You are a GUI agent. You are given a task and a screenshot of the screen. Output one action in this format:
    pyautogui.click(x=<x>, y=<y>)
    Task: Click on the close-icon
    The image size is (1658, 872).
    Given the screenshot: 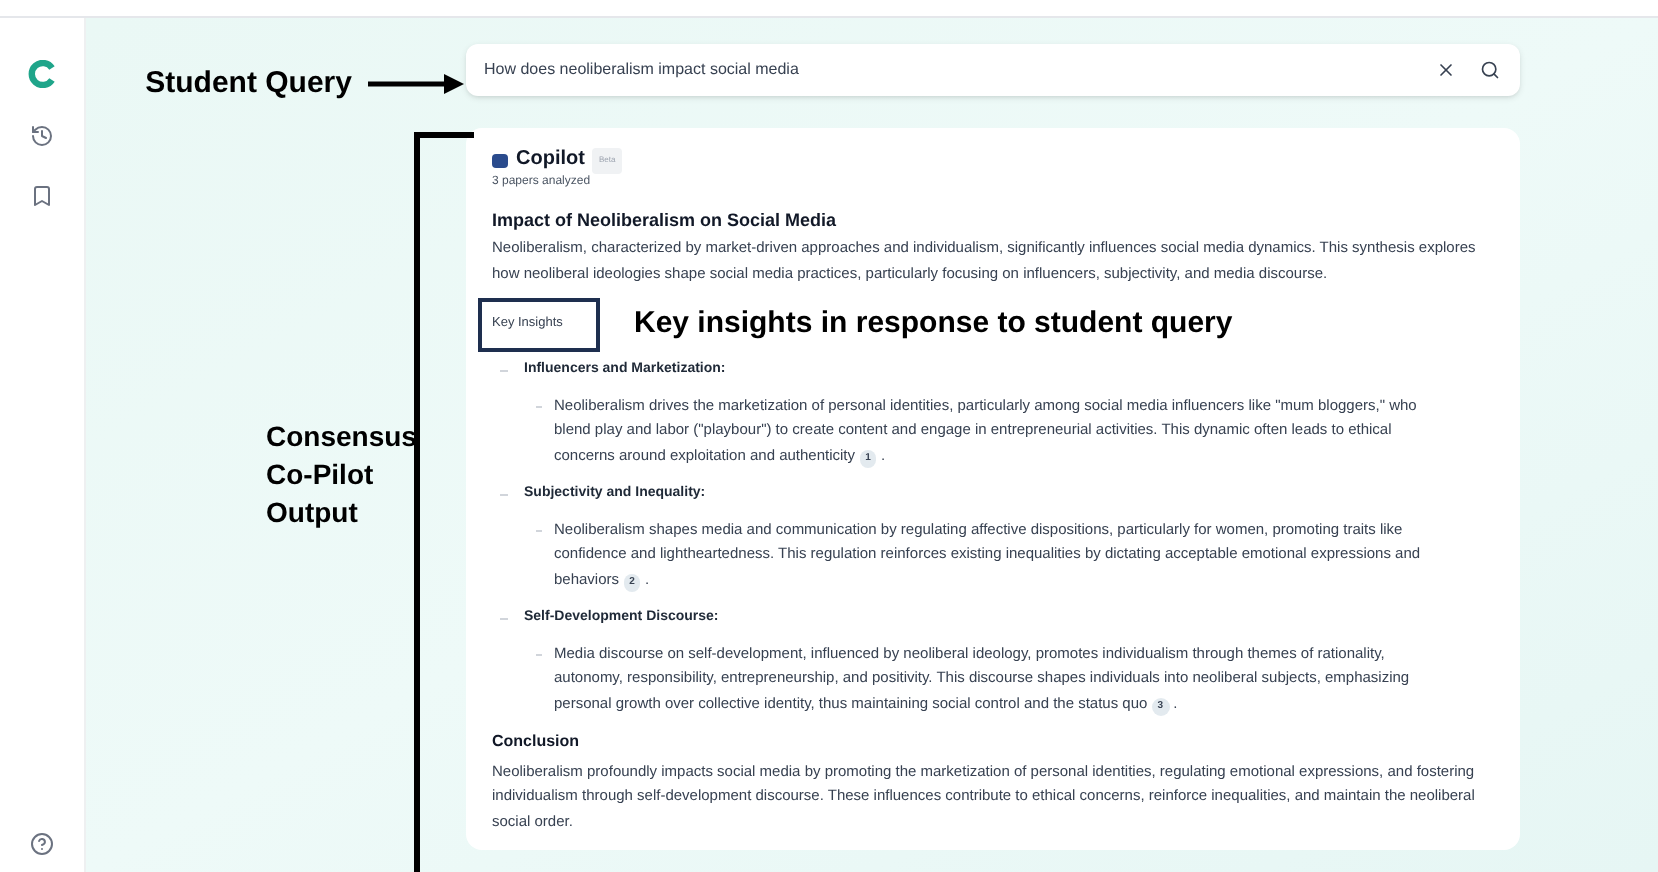 What is the action you would take?
    pyautogui.click(x=1446, y=70)
    